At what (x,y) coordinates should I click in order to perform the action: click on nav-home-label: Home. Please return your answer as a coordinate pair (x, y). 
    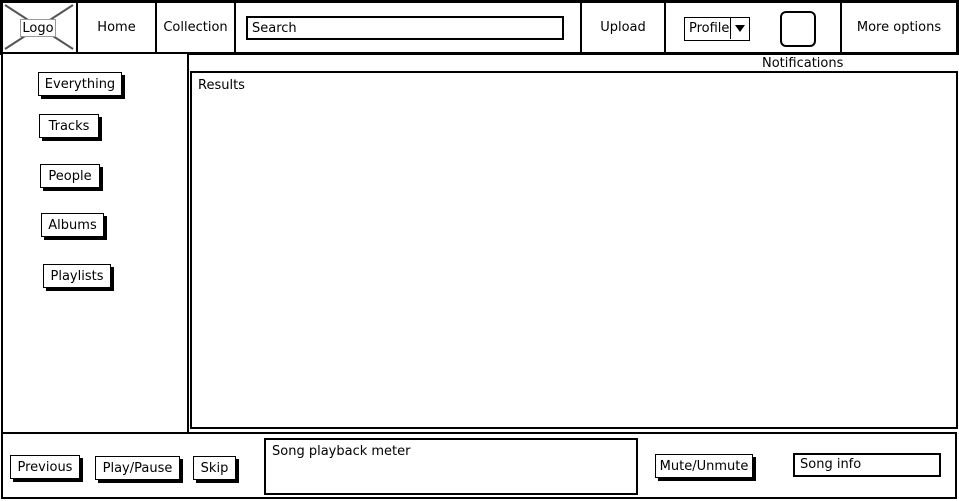
    Looking at the image, I should click on (116, 27).